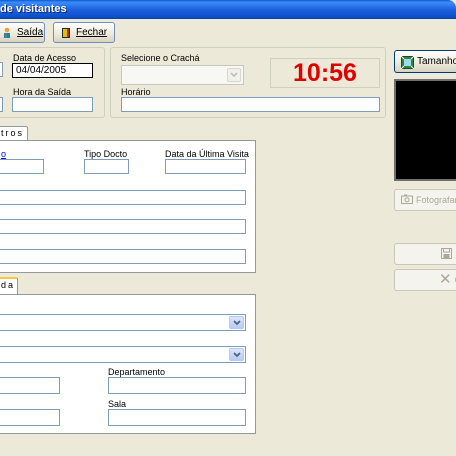 The width and height of the screenshot is (456, 456). What do you see at coordinates (177, 417) in the screenshot?
I see `sala-field` at bounding box center [177, 417].